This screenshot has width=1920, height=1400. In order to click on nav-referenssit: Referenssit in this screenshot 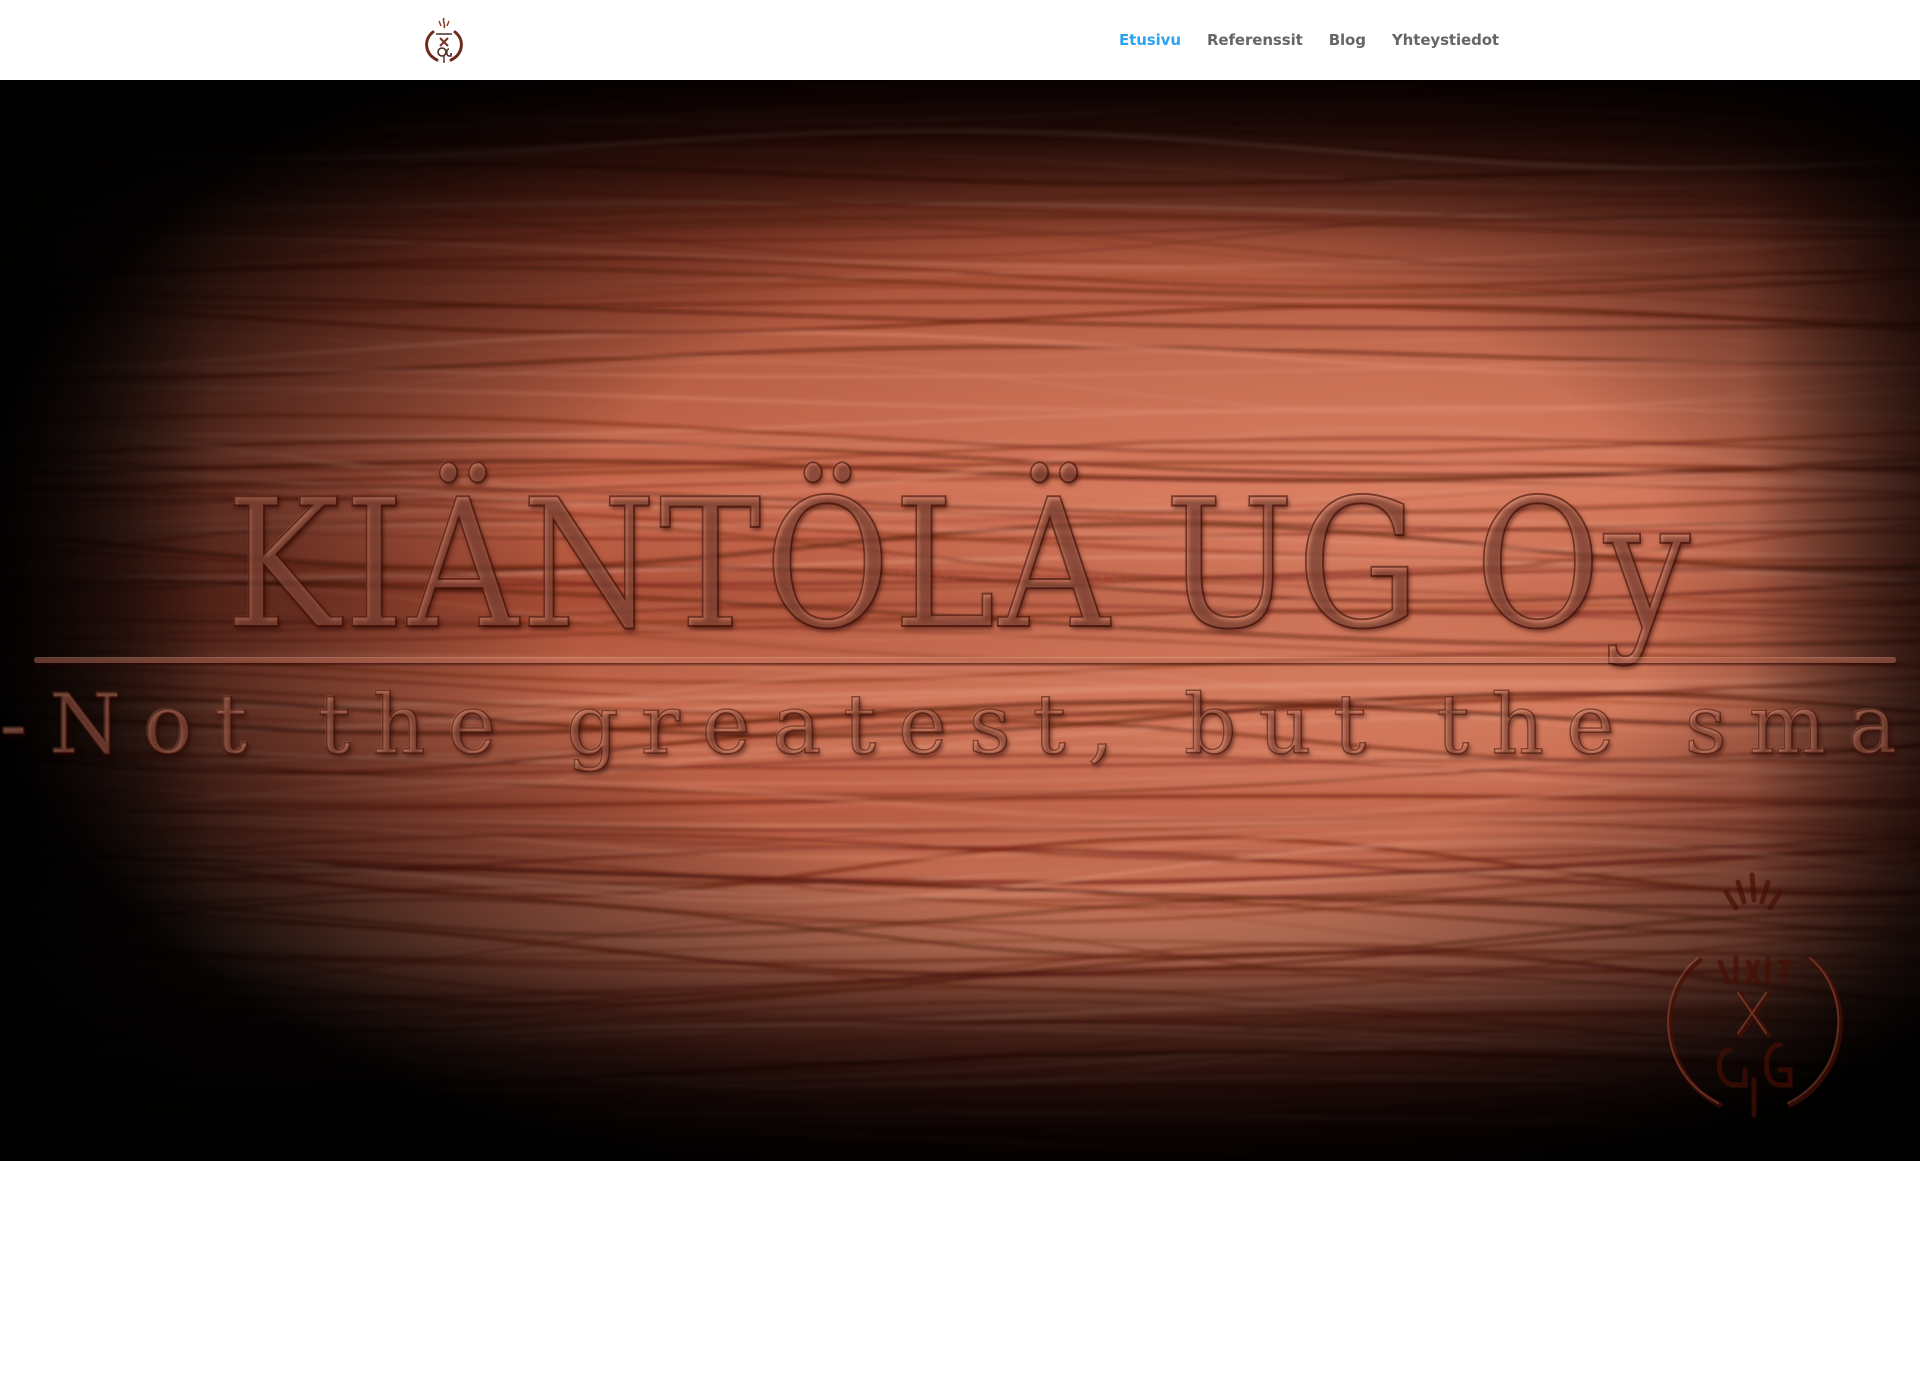, I will do `click(1255, 40)`.